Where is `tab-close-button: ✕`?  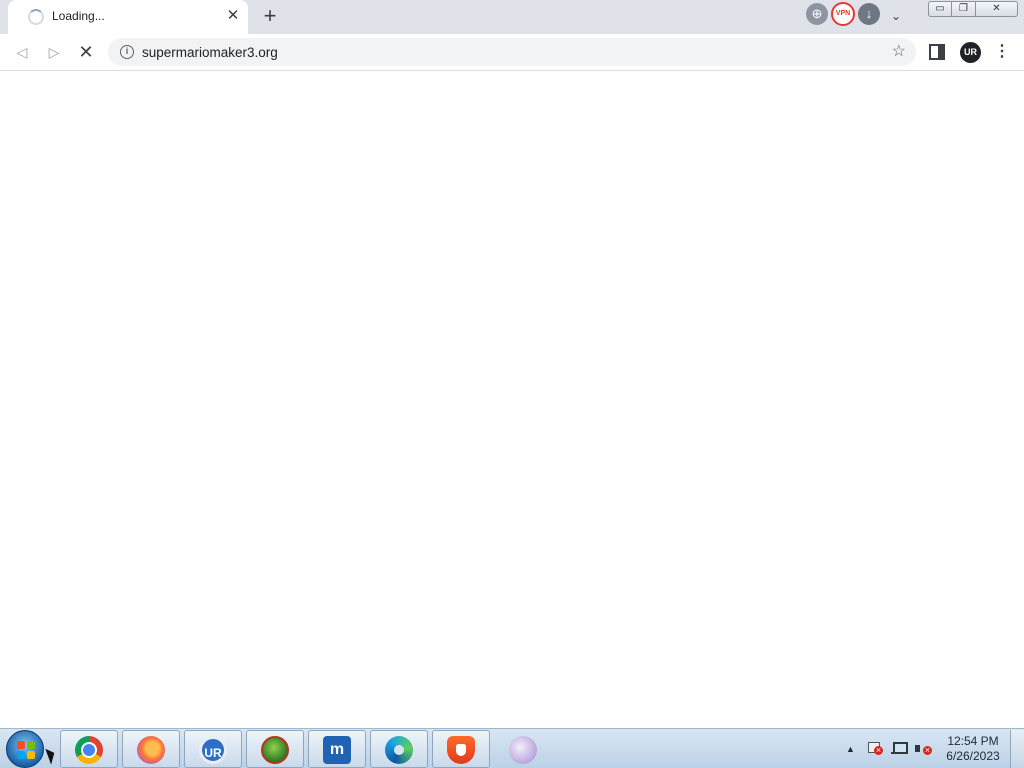
tab-close-button: ✕ is located at coordinates (233, 16).